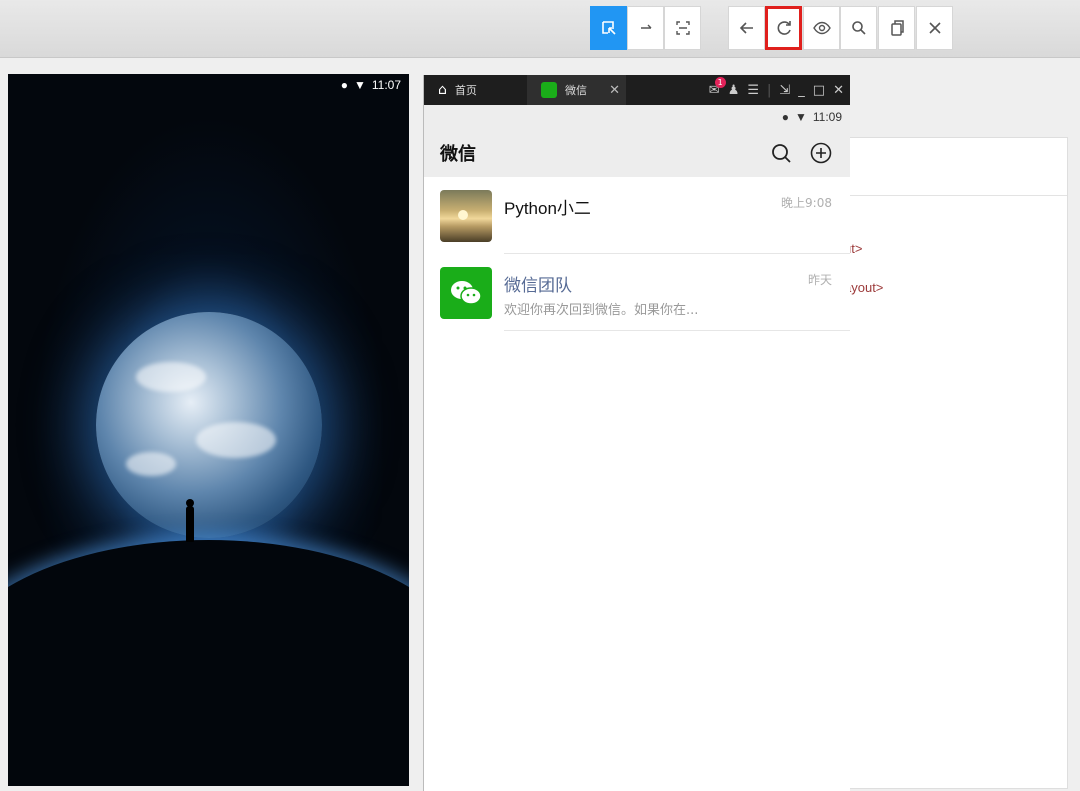 This screenshot has height=791, width=1080. I want to click on tab-wechat: 微信 ✕, so click(576, 90).